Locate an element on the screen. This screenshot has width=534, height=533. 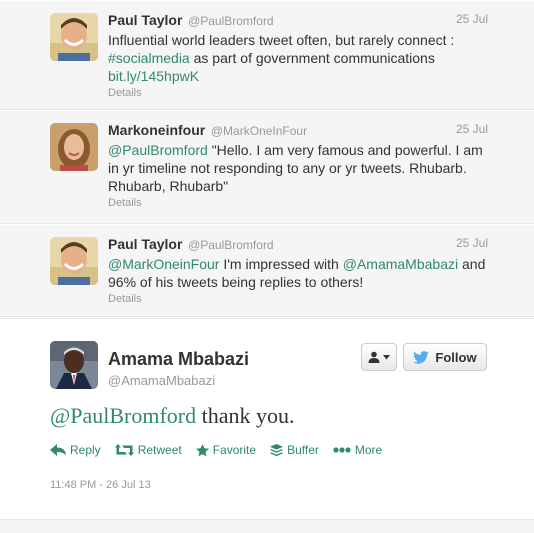
person-icon is located at coordinates (374, 357).